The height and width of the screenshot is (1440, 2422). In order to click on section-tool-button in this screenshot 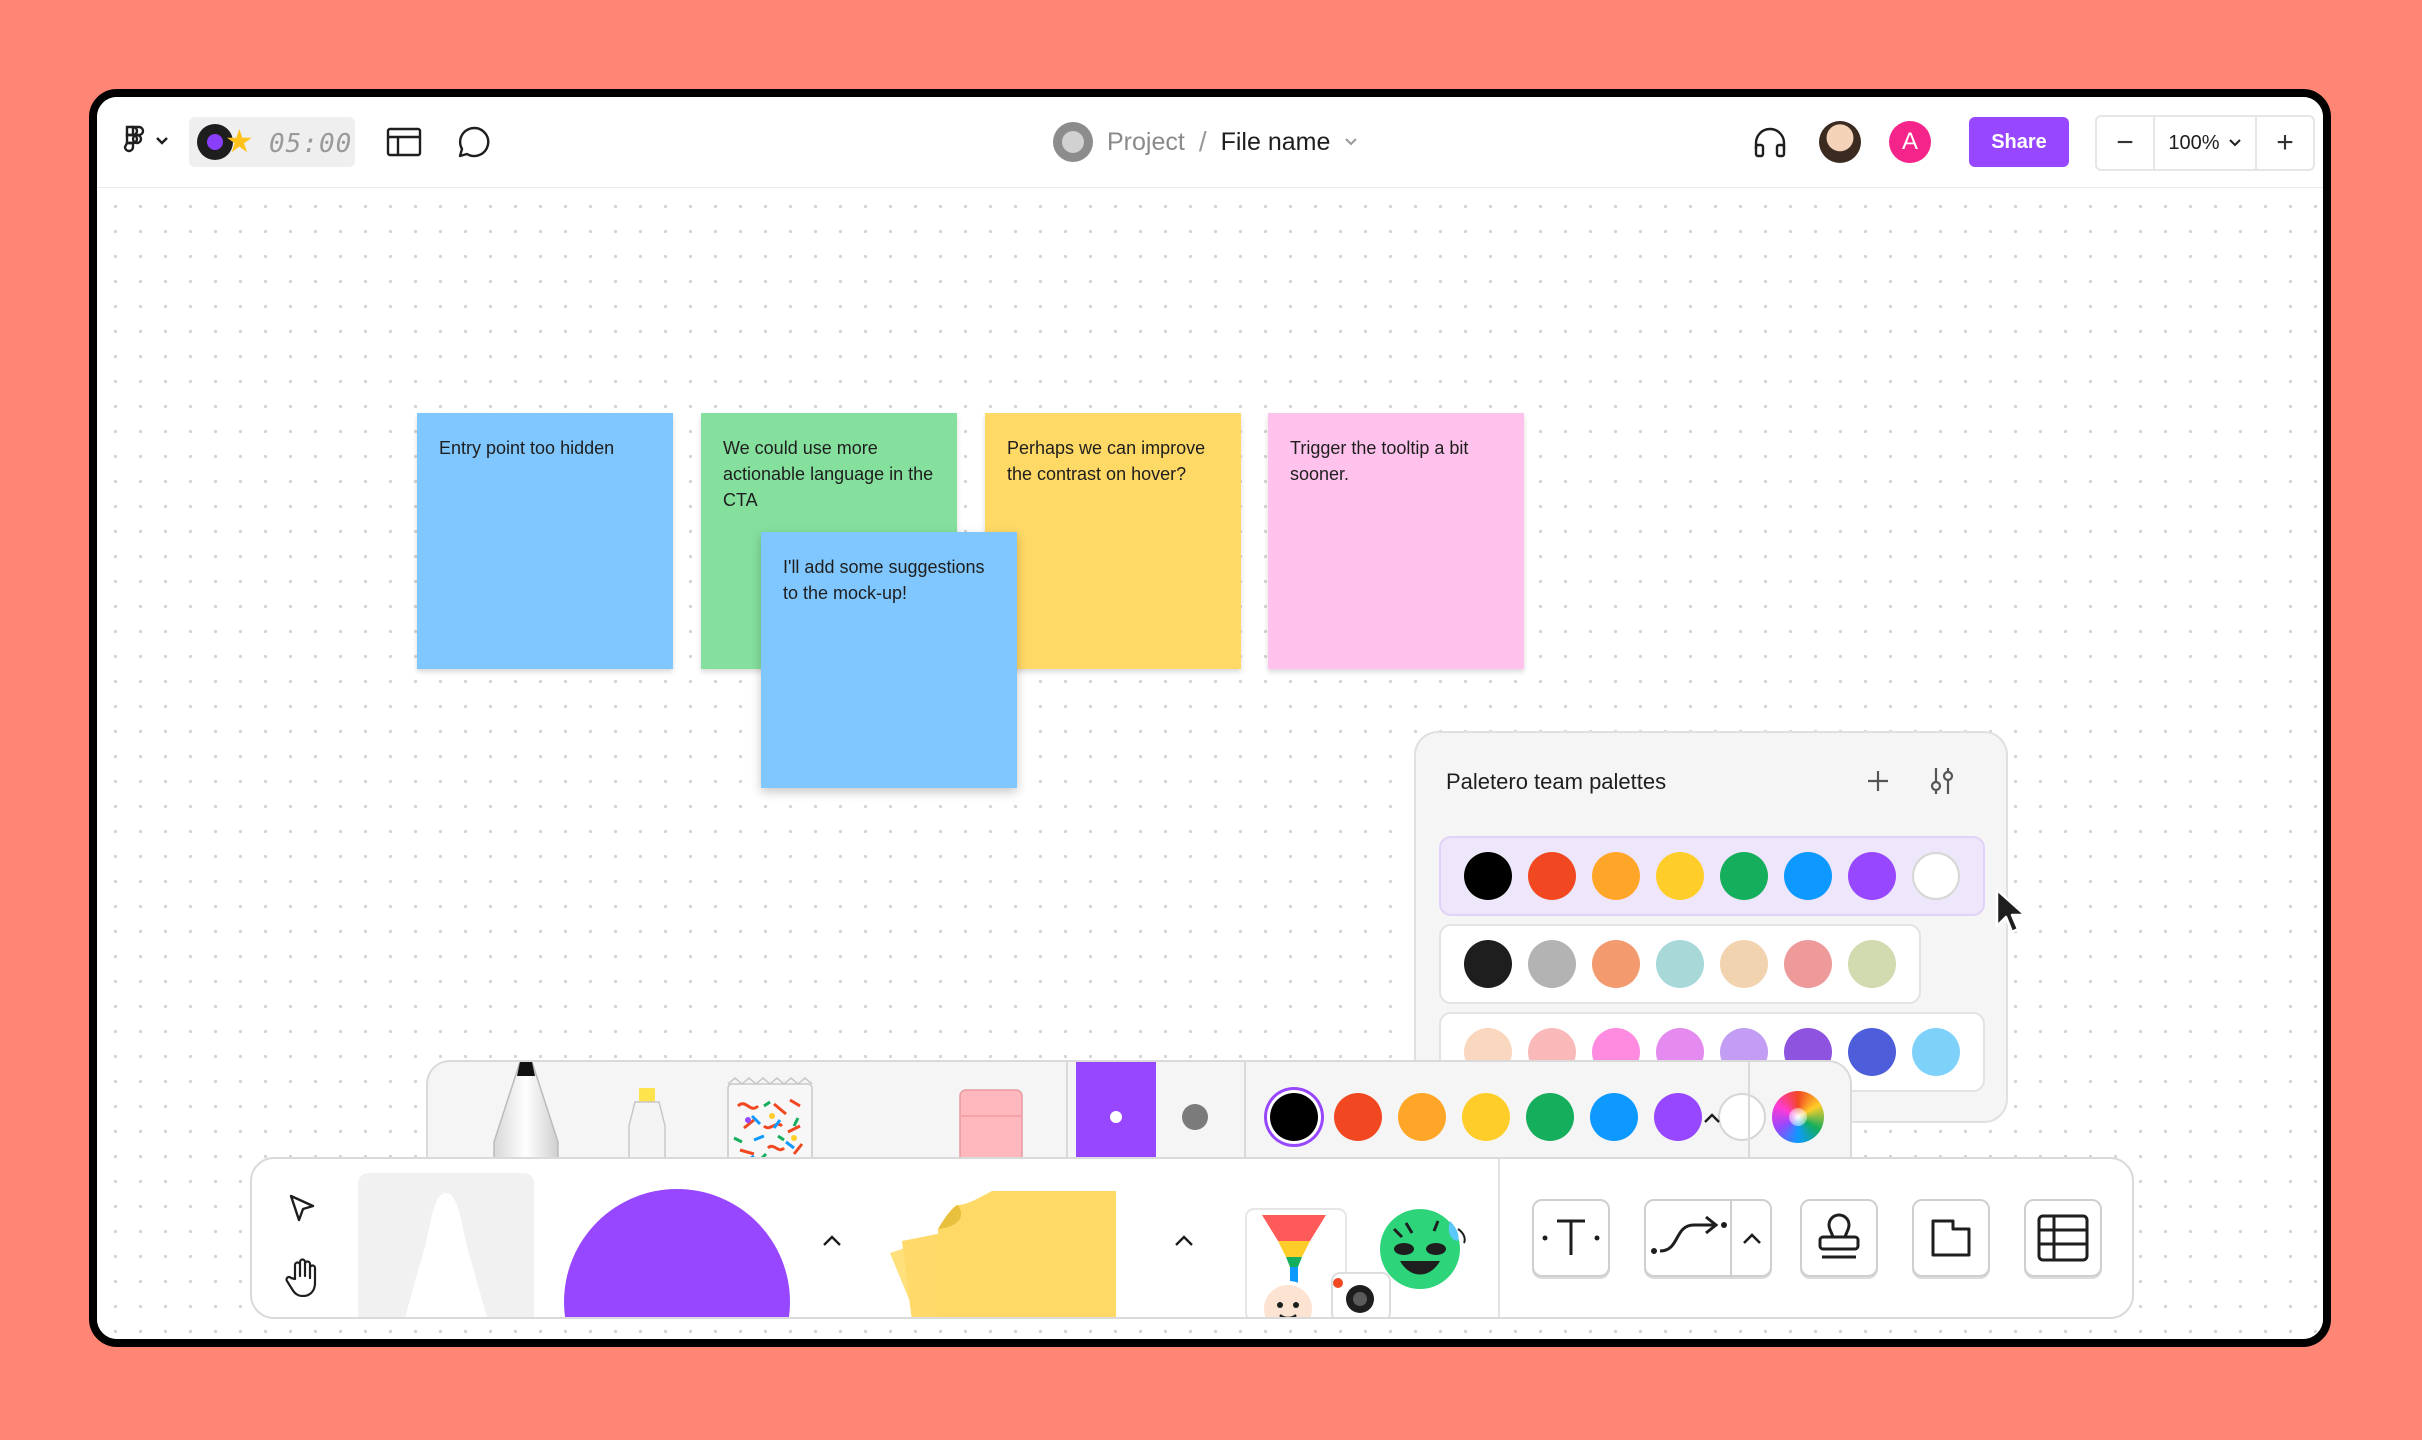, I will do `click(1951, 1238)`.